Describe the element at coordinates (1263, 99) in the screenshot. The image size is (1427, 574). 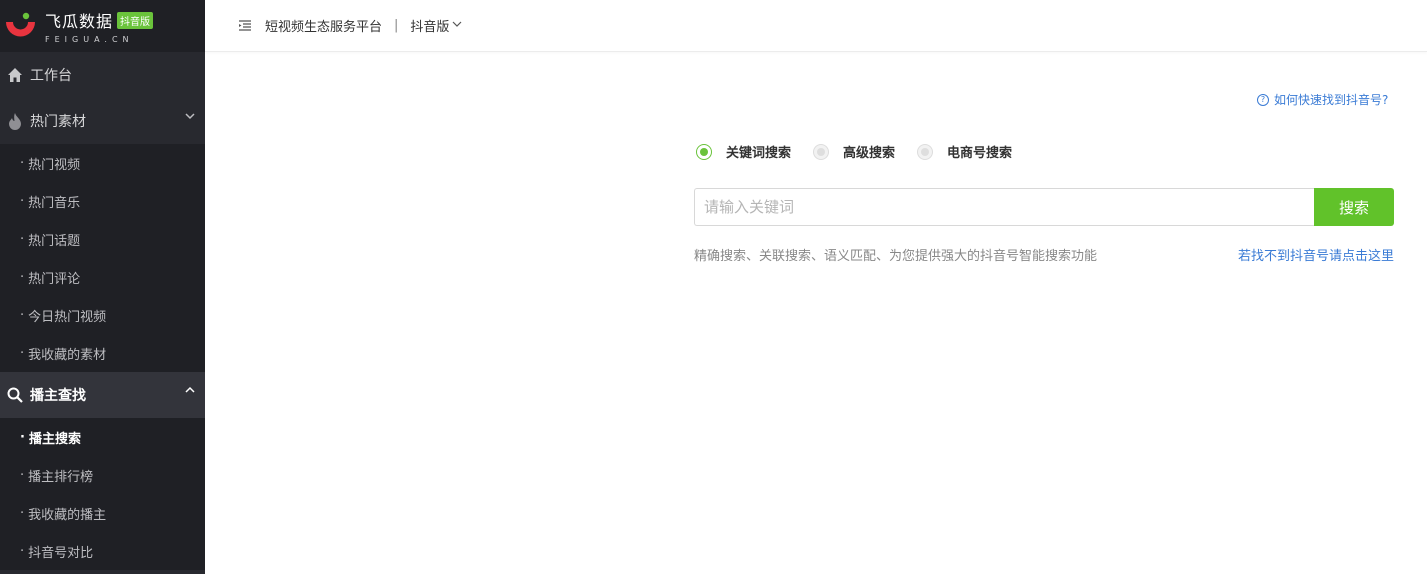
I see `question-icon: ?` at that location.